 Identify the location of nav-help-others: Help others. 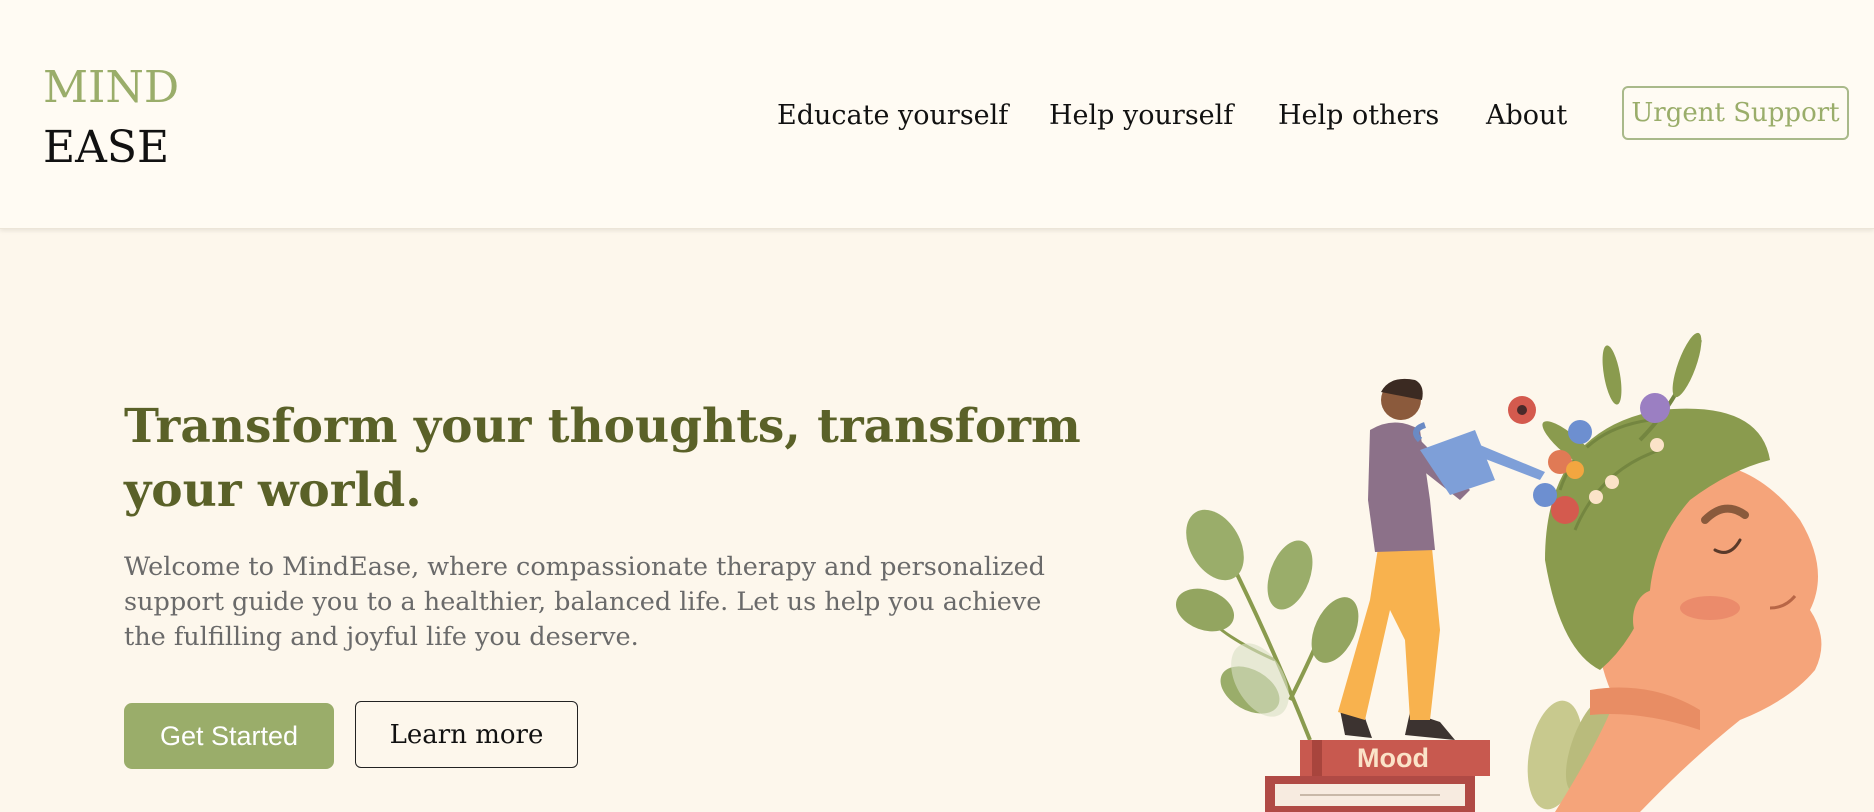
(1358, 116).